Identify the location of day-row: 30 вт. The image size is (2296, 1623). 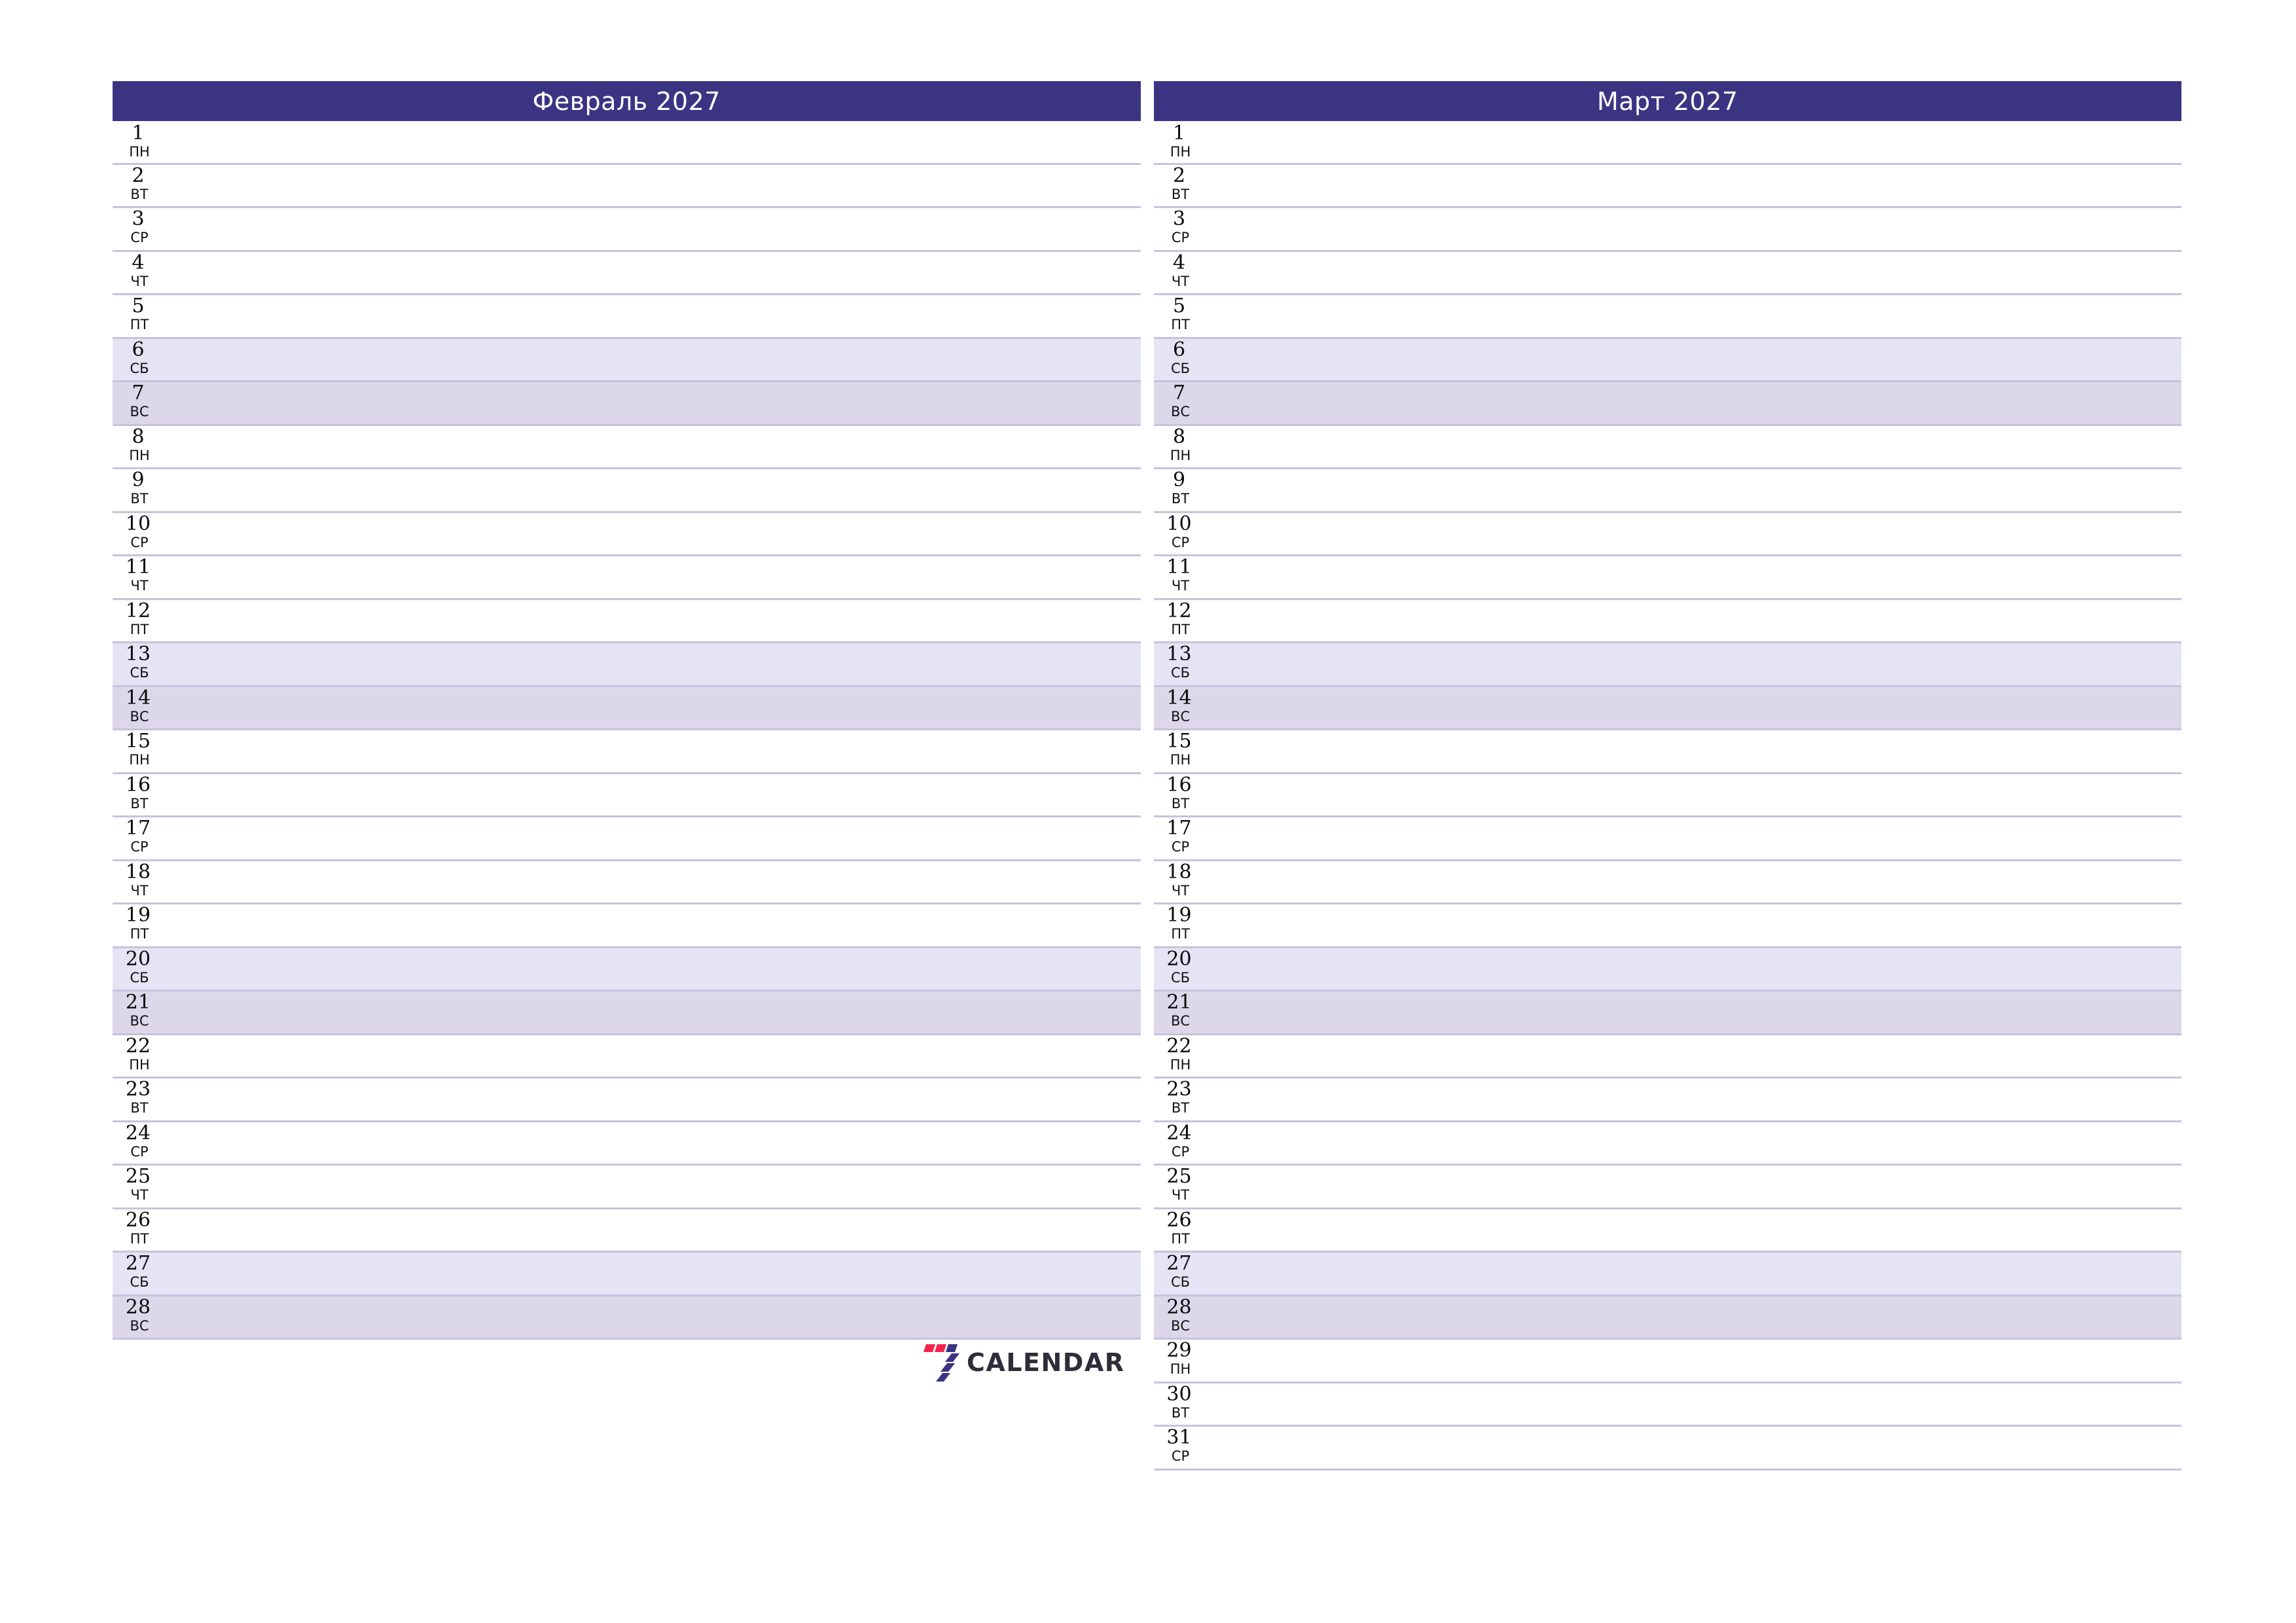
(1668, 1405).